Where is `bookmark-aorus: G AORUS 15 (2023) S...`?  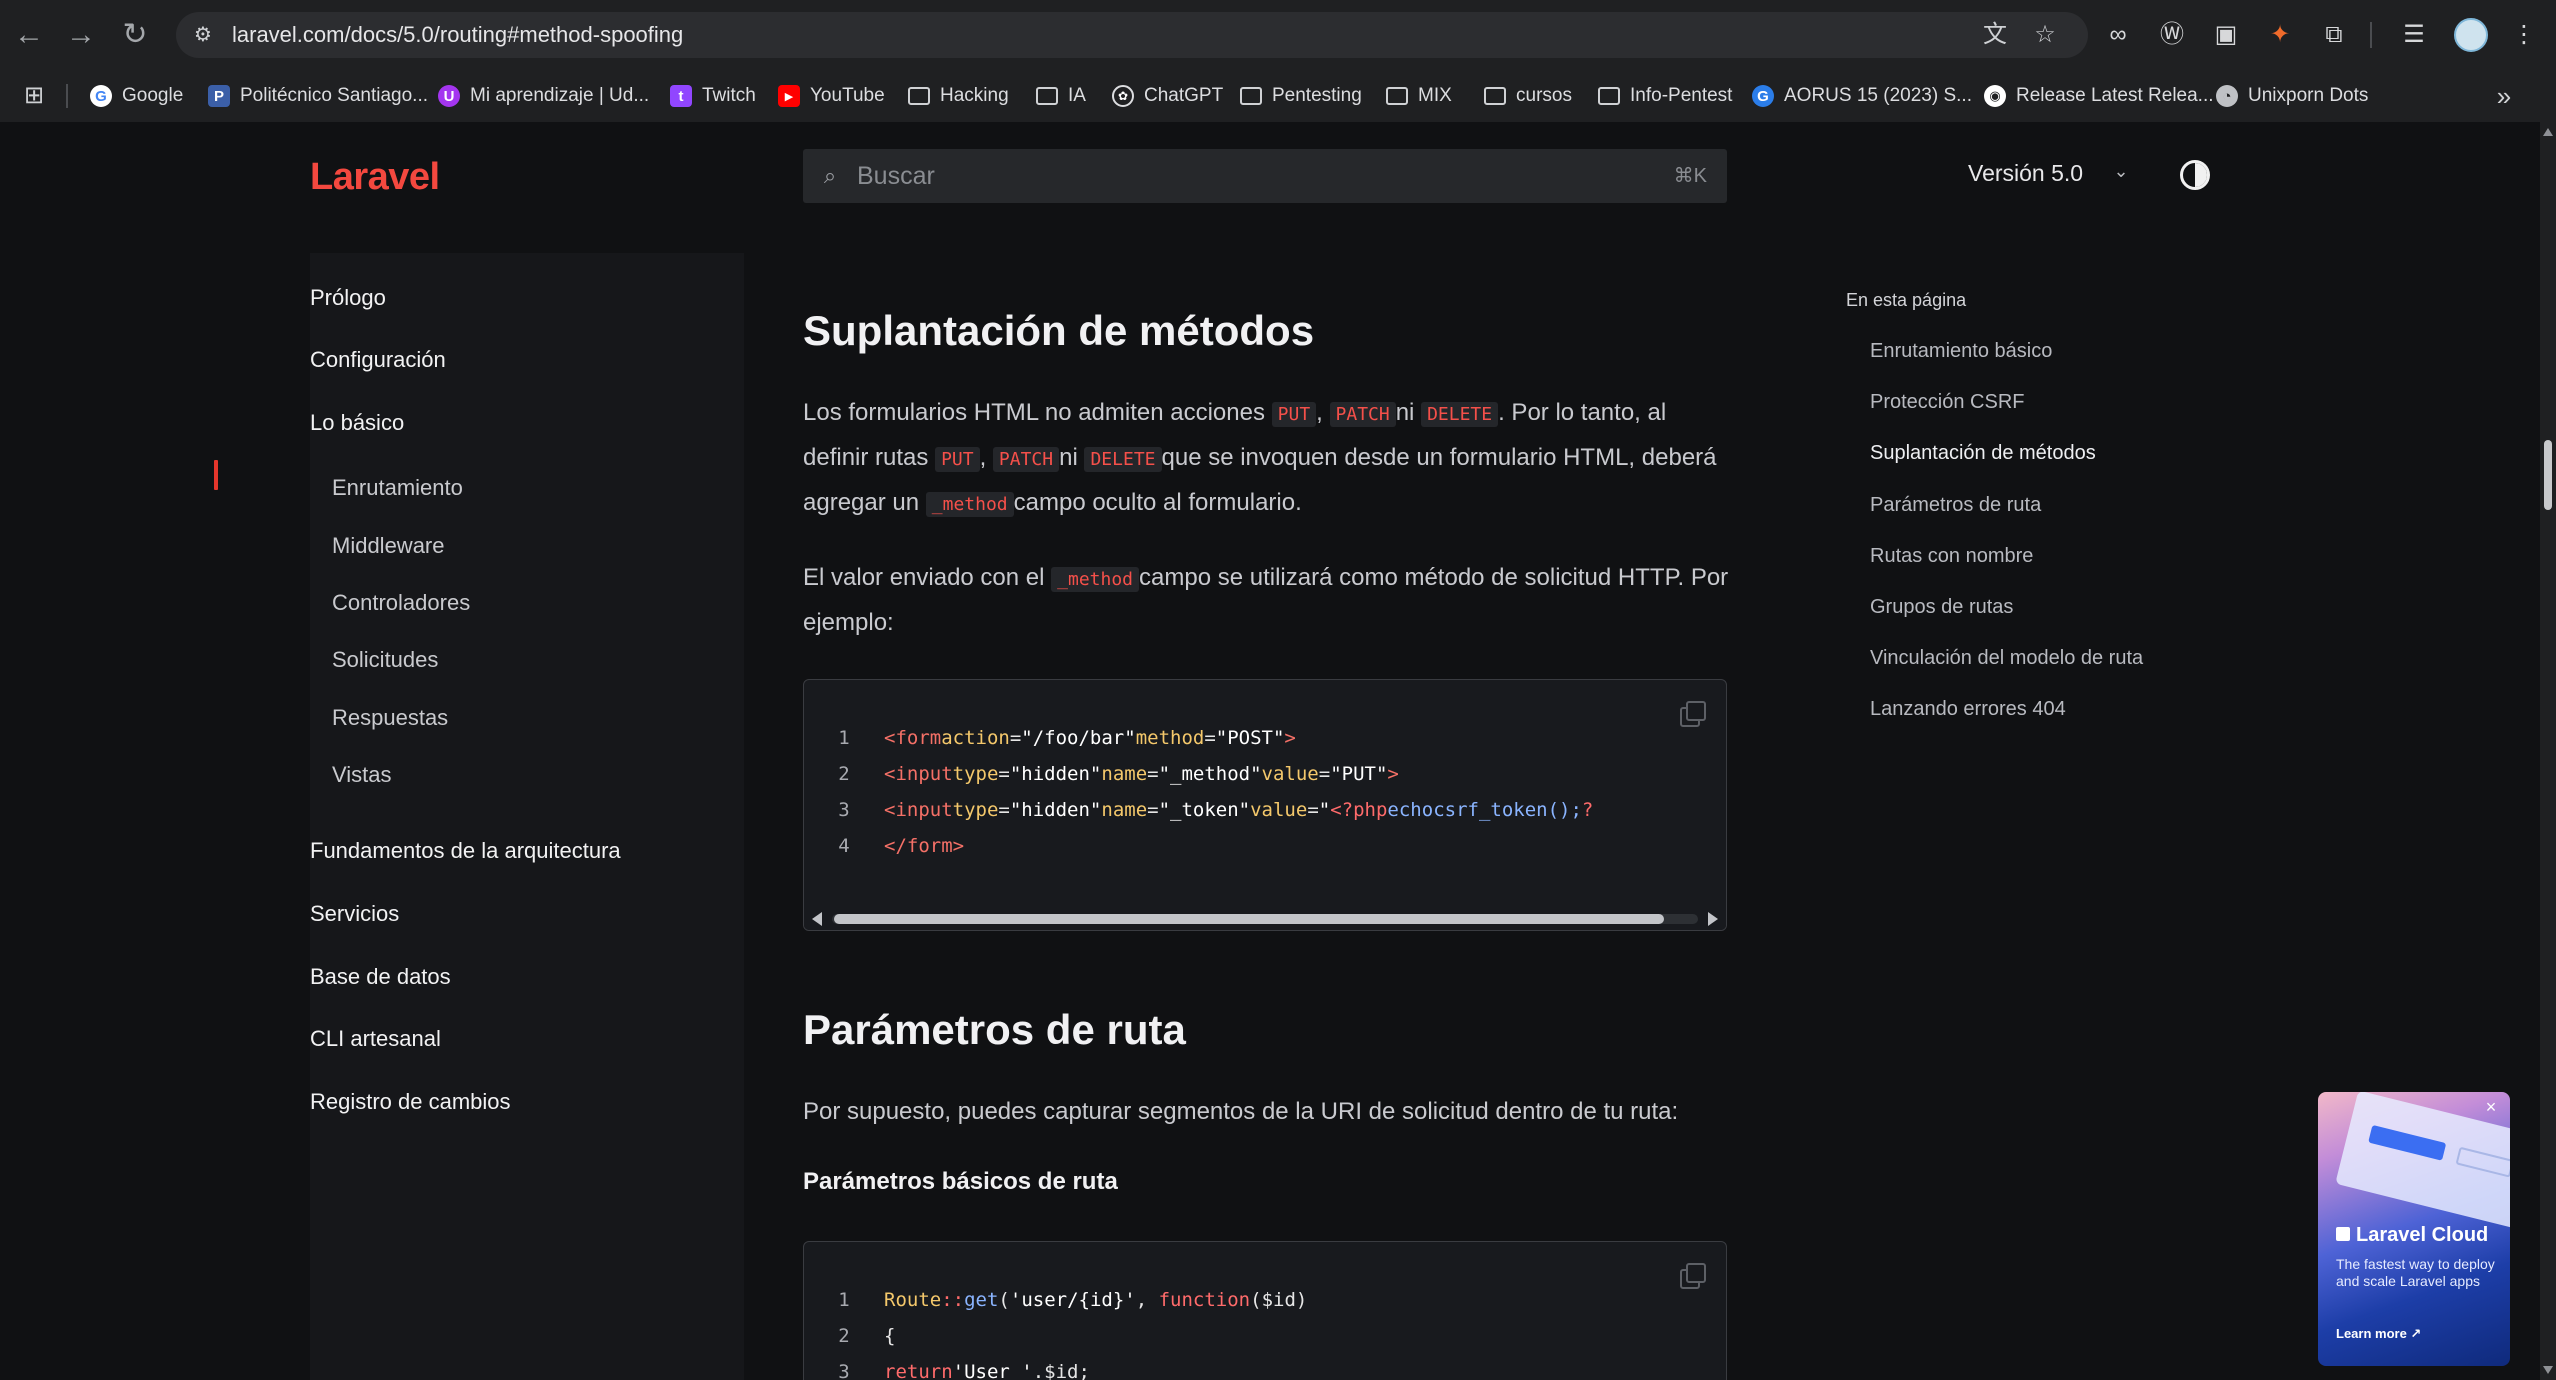 bookmark-aorus: G AORUS 15 (2023) S... is located at coordinates (1862, 96).